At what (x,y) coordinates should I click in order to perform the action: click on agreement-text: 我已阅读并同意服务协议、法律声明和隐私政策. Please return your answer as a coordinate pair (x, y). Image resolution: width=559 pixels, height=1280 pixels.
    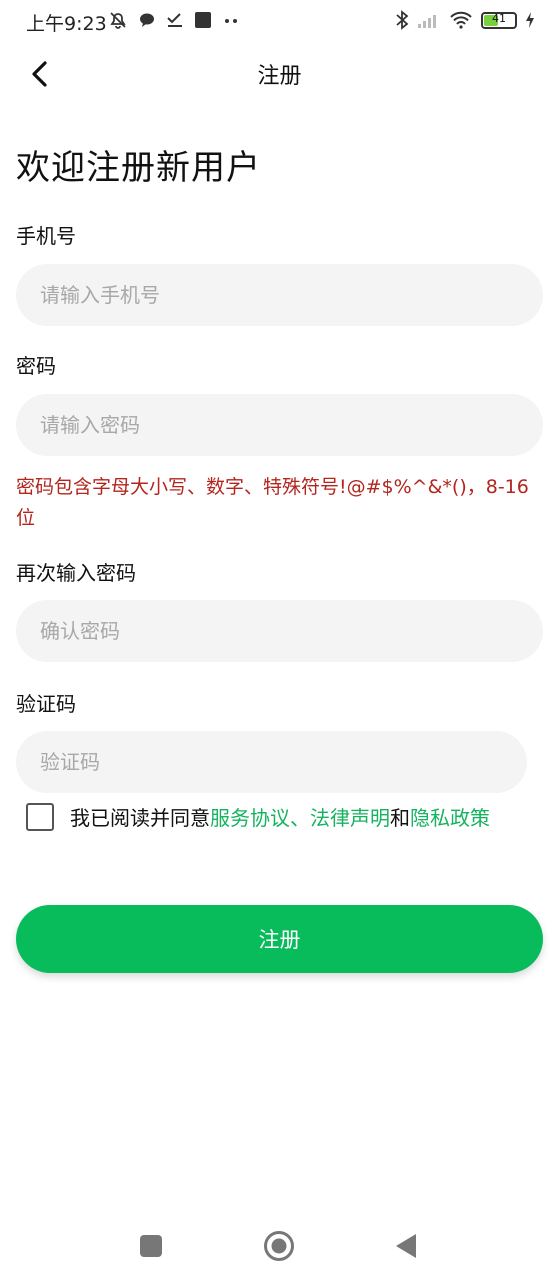
    Looking at the image, I should click on (280, 816).